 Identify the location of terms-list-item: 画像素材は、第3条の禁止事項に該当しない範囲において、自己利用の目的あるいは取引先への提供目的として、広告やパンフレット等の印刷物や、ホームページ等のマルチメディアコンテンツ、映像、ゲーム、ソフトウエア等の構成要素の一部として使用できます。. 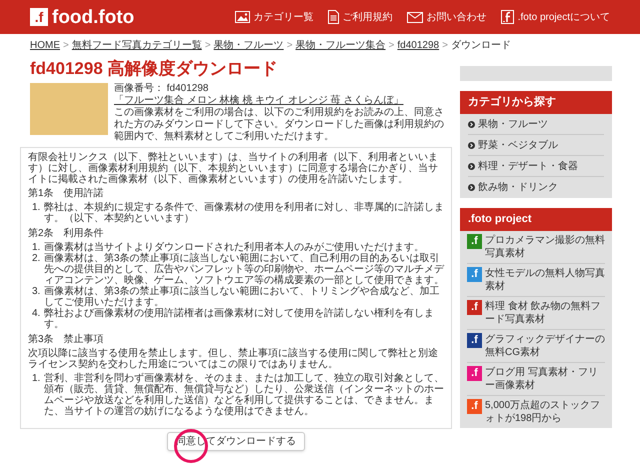
(244, 269).